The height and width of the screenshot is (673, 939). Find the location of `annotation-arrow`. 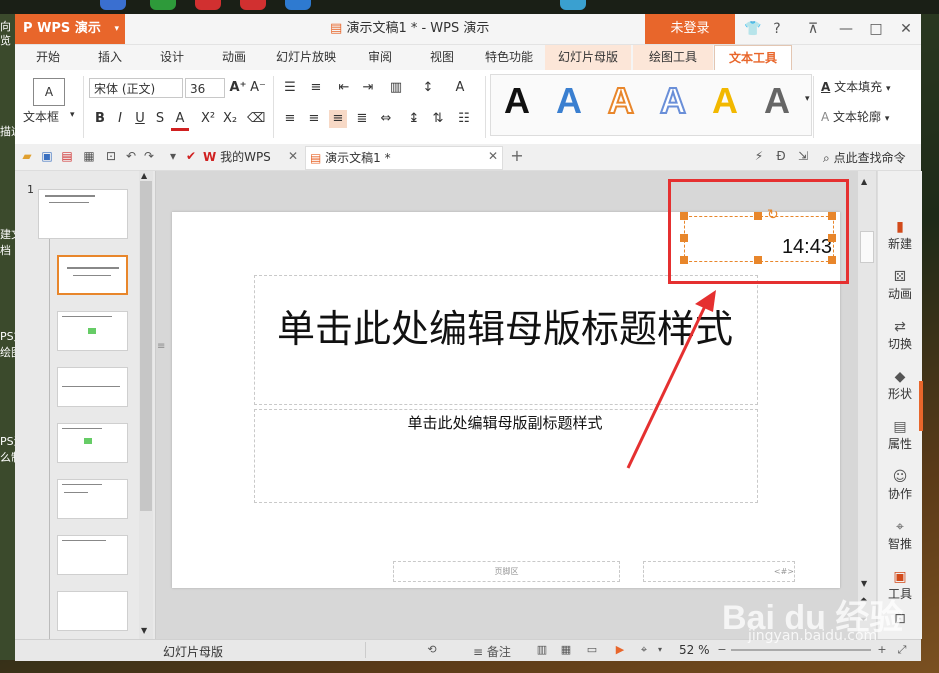

annotation-arrow is located at coordinates (671, 379).